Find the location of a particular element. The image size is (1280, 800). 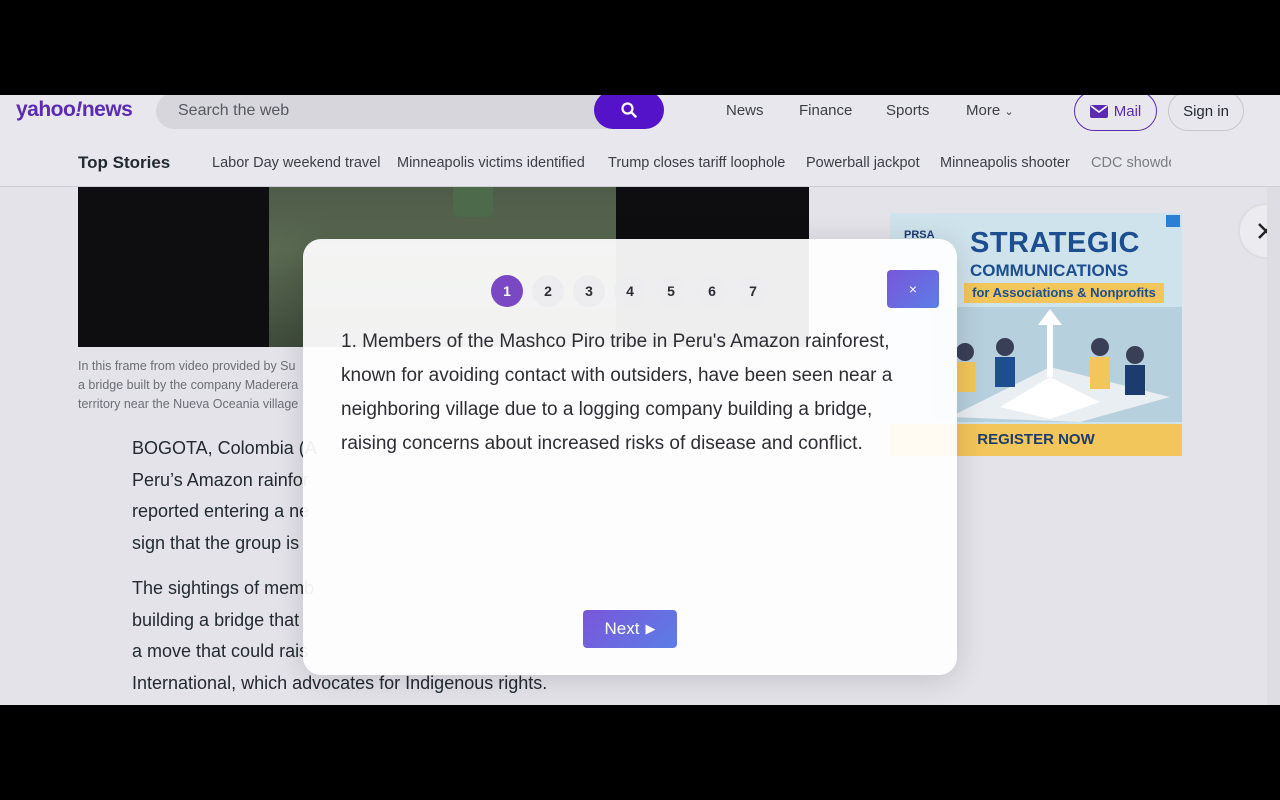

step-button: 3 is located at coordinates (589, 291).